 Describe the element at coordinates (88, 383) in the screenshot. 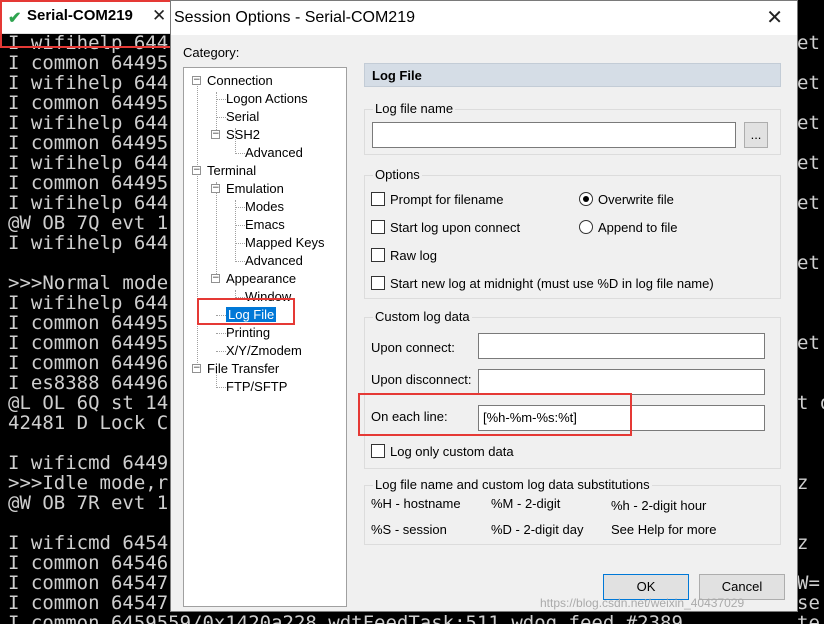

I see `terminal-line: I es8388 64496` at that location.